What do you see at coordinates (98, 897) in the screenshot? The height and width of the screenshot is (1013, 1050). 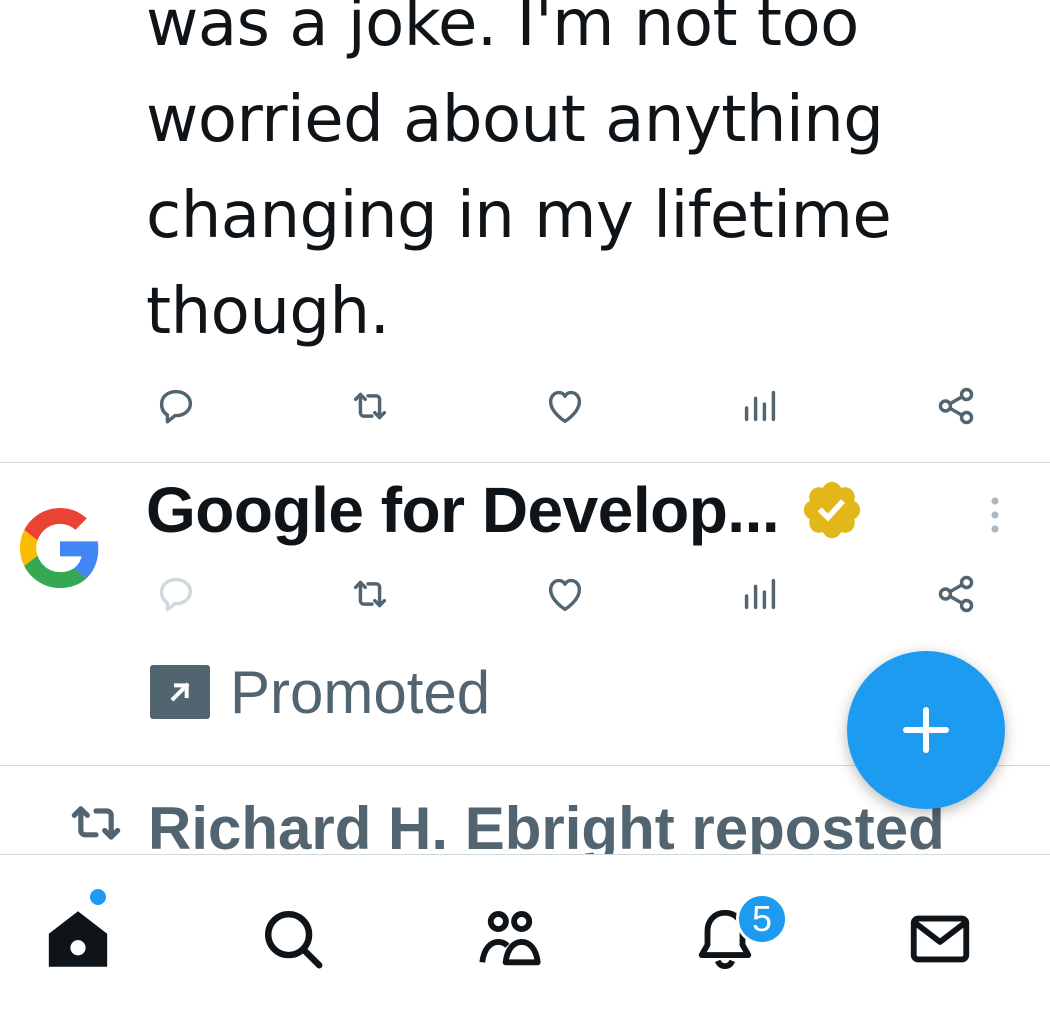 I see `home-unread-dot` at bounding box center [98, 897].